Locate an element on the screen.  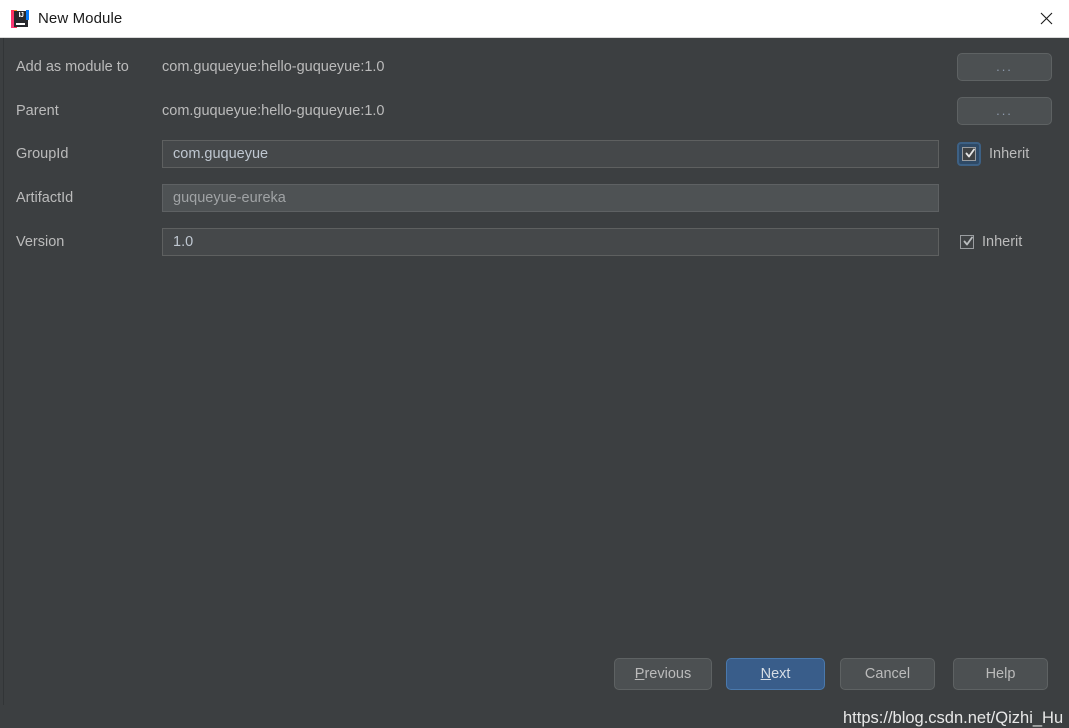
row-version: Version Inherit is located at coordinates (534, 242).